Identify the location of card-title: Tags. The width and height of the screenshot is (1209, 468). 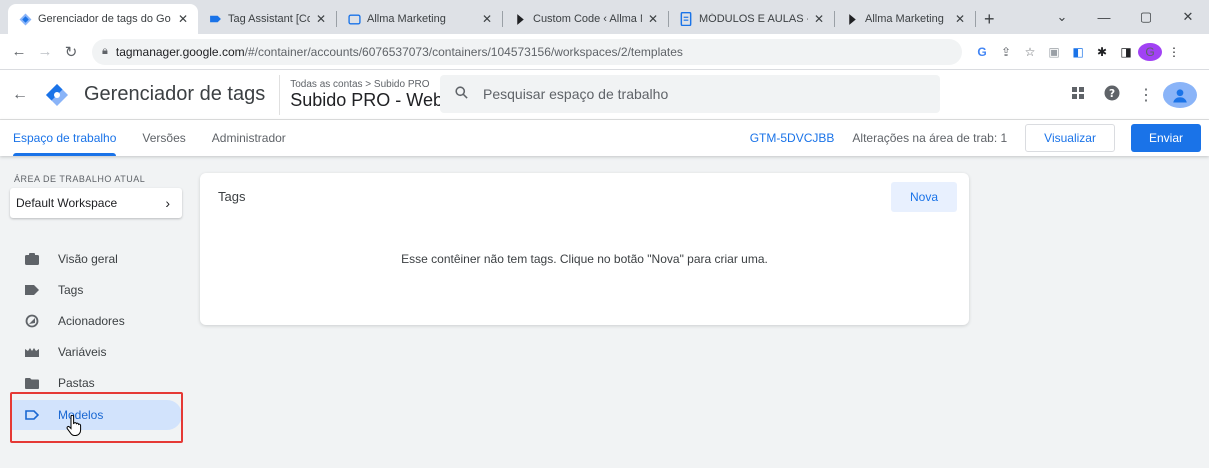
(232, 196).